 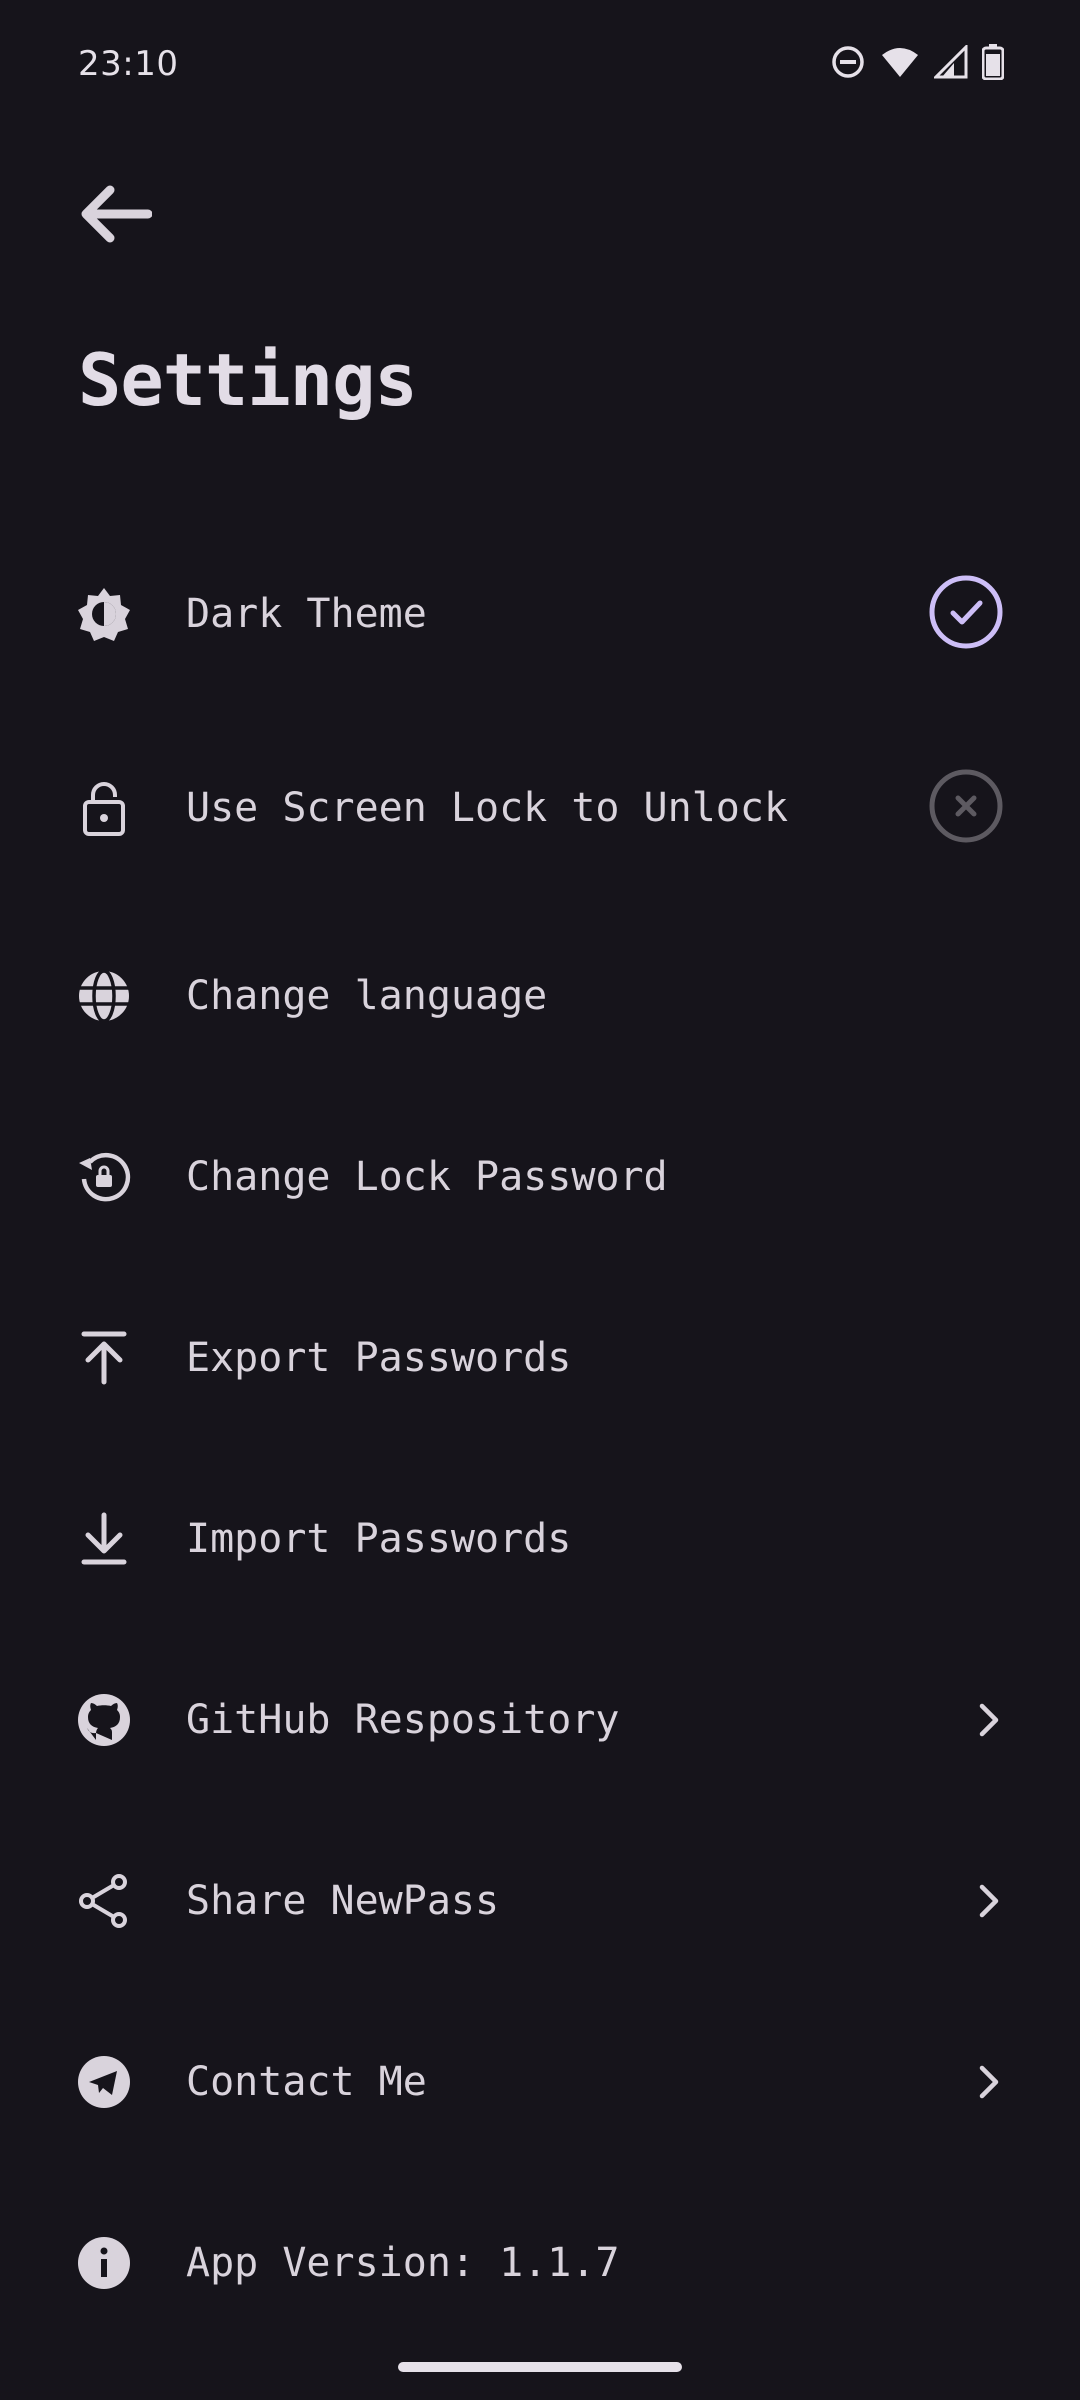 What do you see at coordinates (128, 64) in the screenshot?
I see `status-time: 23:10` at bounding box center [128, 64].